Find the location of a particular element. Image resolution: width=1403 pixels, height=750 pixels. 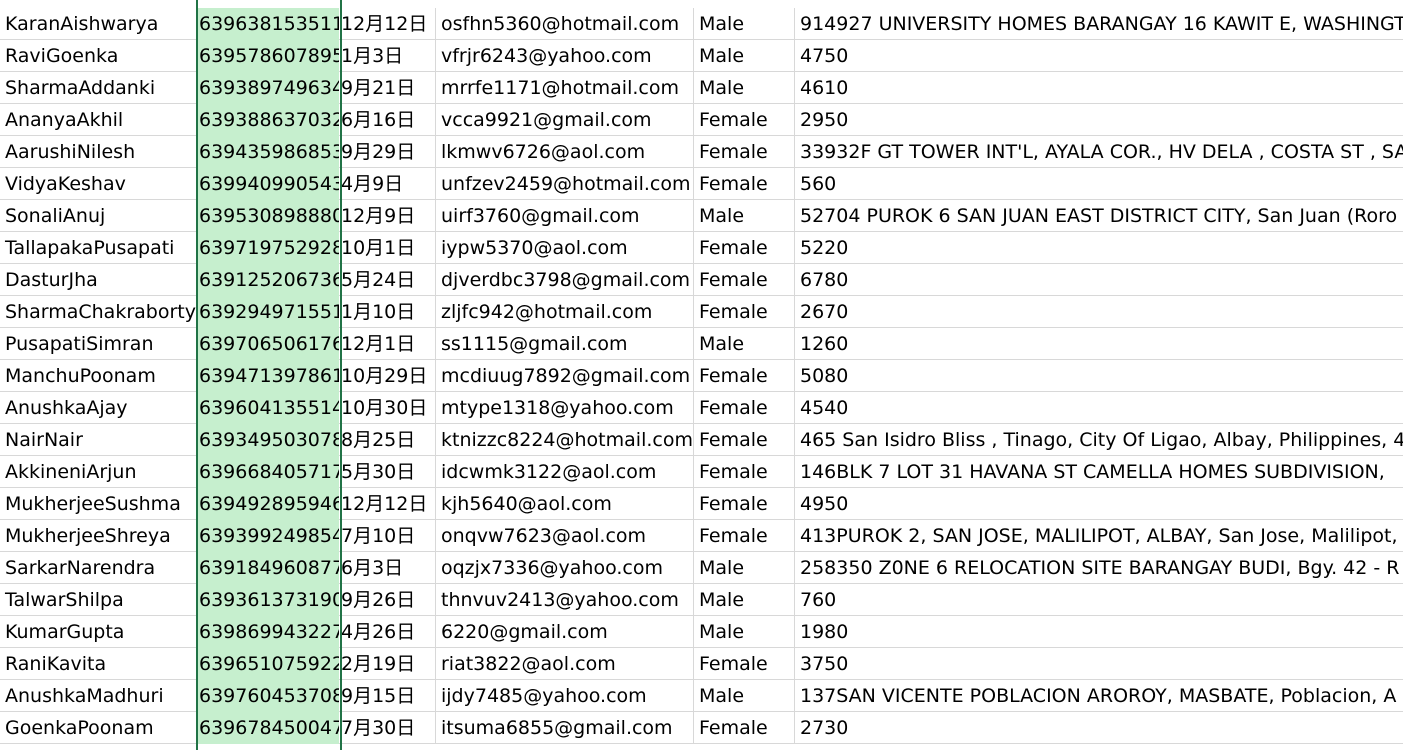

cell-address: 5080 is located at coordinates (1099, 376).